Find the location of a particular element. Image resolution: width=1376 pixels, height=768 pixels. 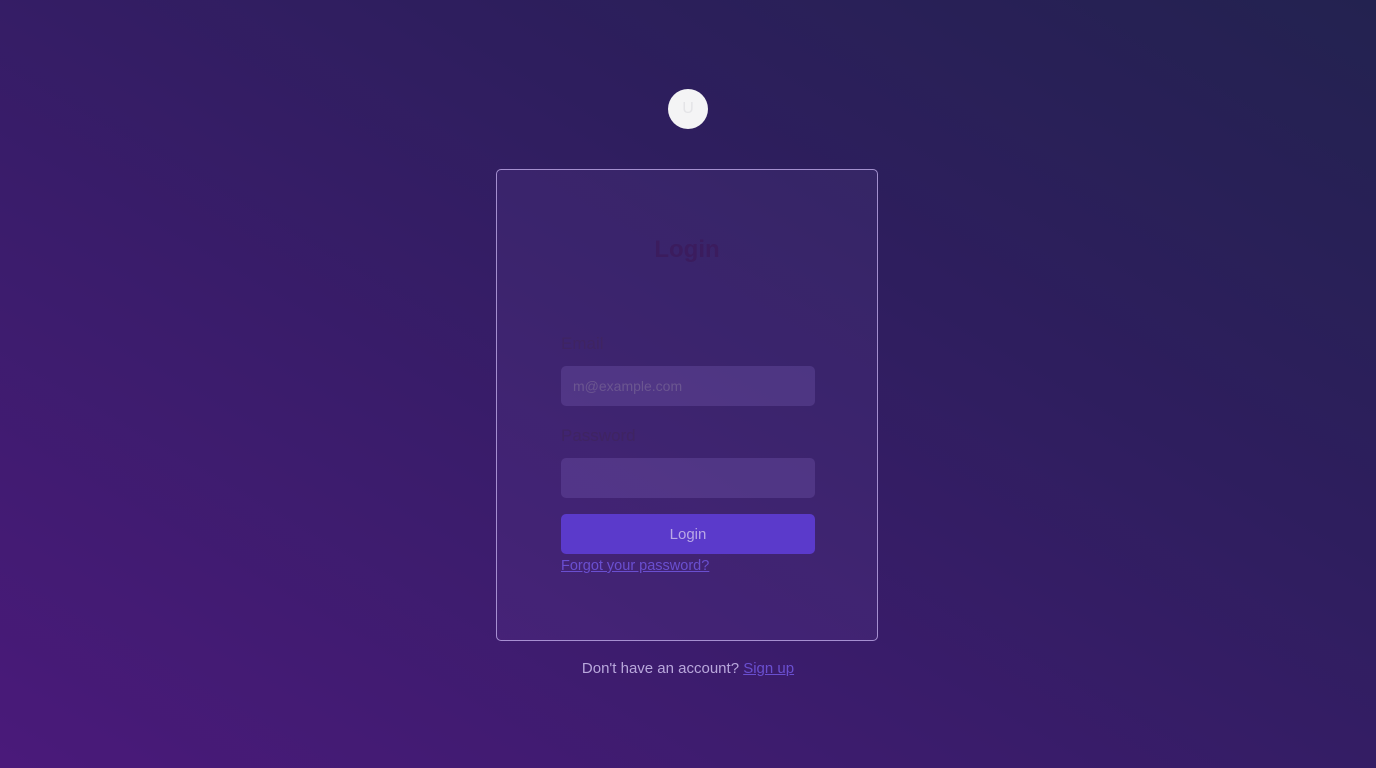

user-avatar: U is located at coordinates (688, 109).